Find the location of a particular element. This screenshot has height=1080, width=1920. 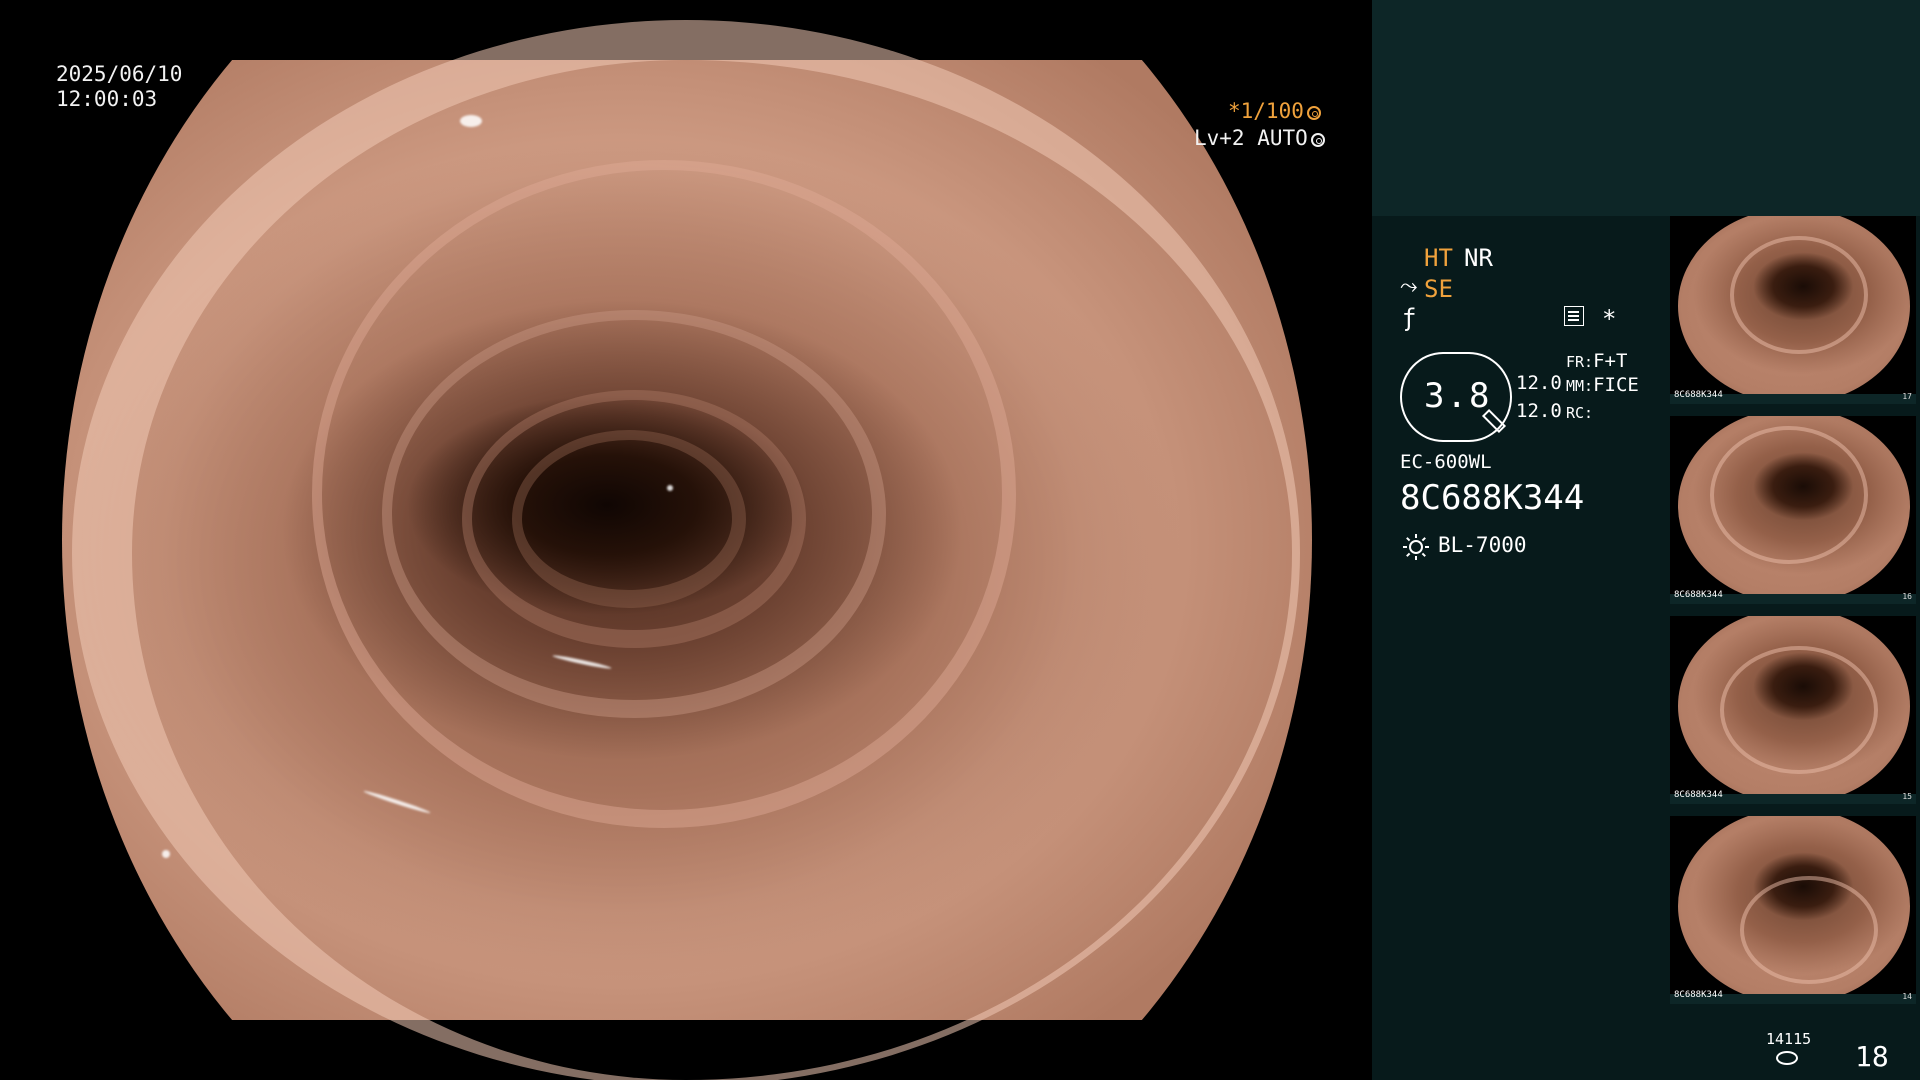

shutter-readout: *1/100 is located at coordinates (1274, 111).